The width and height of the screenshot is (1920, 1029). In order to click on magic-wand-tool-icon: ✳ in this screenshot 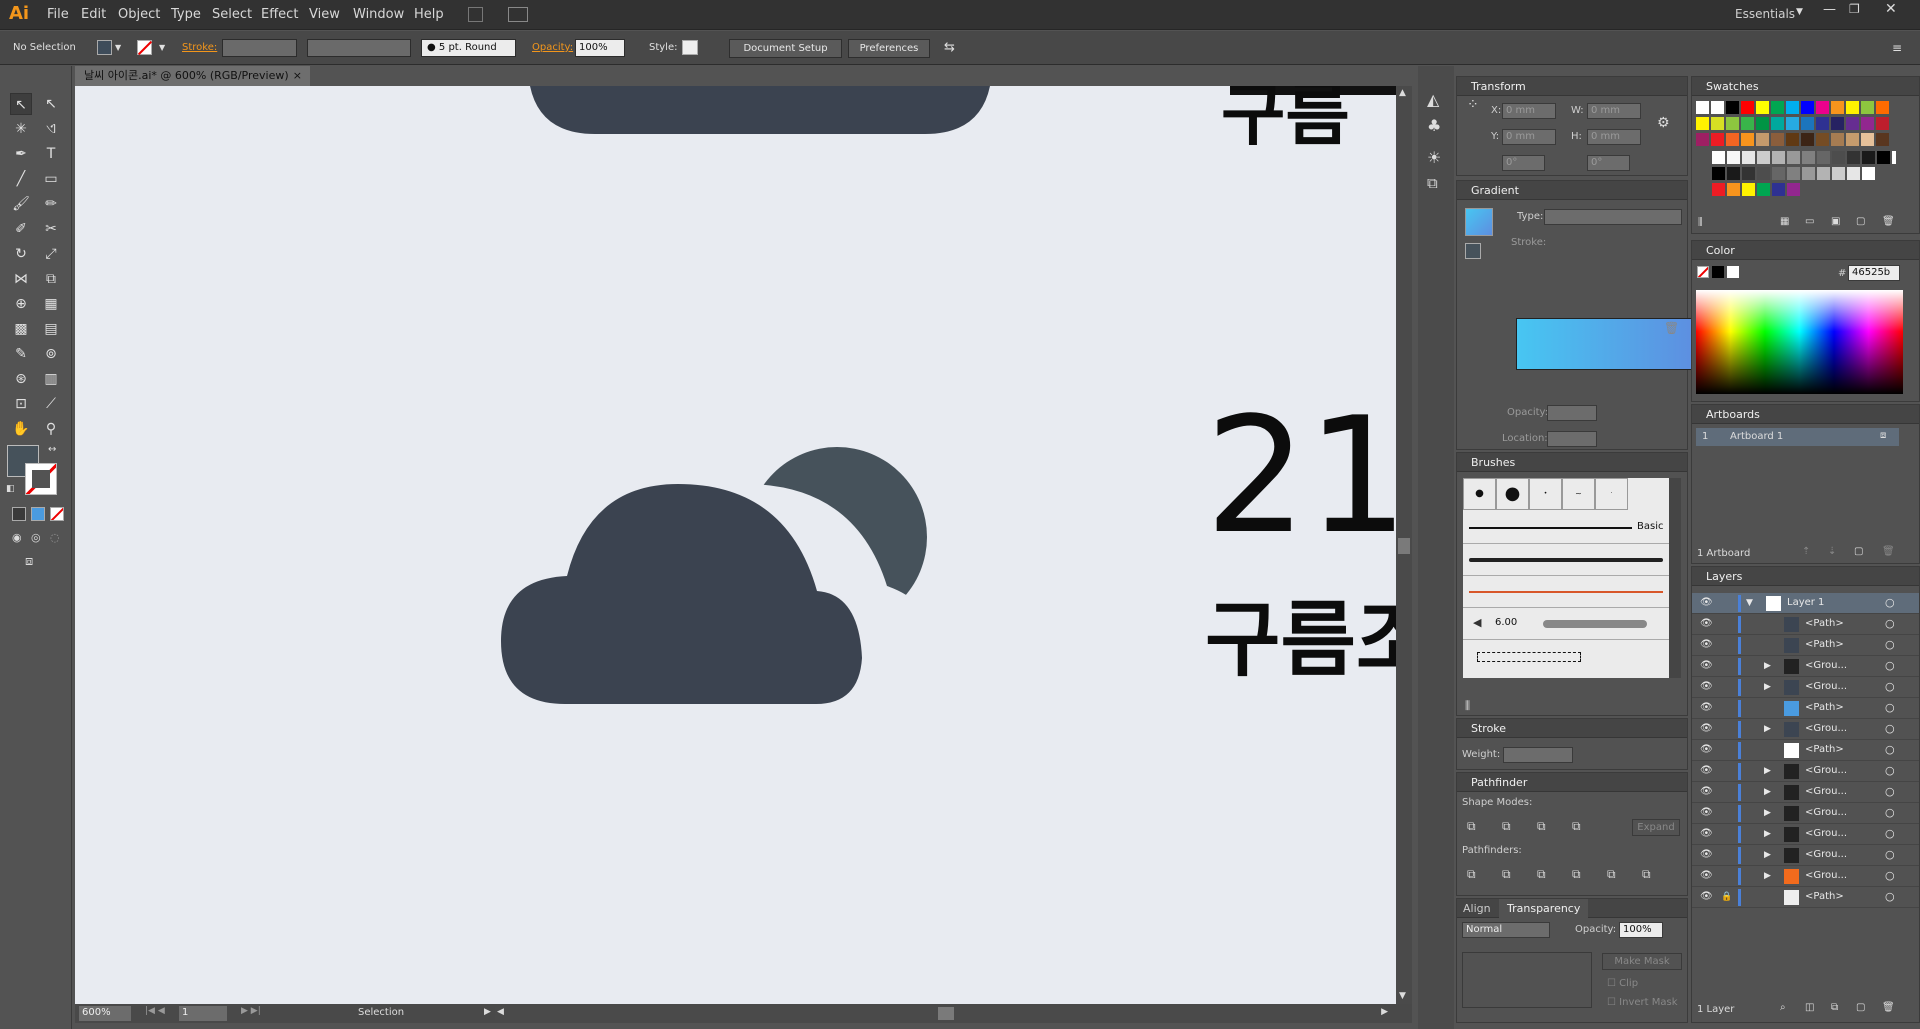, I will do `click(21, 129)`.